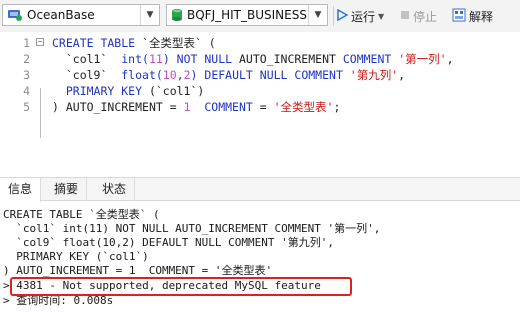  What do you see at coordinates (15, 15) in the screenshot?
I see `database-server-icon` at bounding box center [15, 15].